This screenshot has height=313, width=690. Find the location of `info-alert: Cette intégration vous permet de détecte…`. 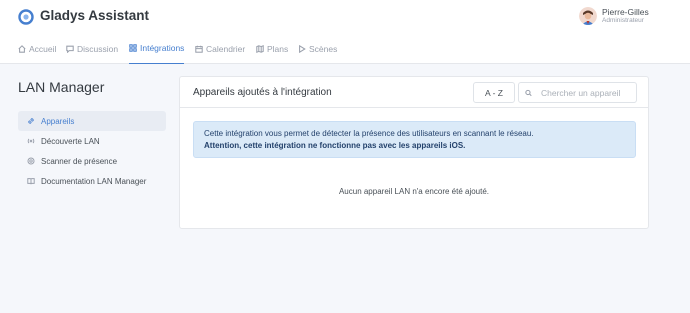

info-alert: Cette intégration vous permet de détecte… is located at coordinates (414, 139).